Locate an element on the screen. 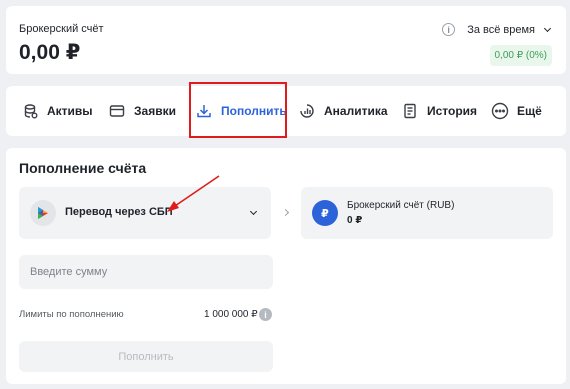  tab-orders: Заявки is located at coordinates (142, 111).